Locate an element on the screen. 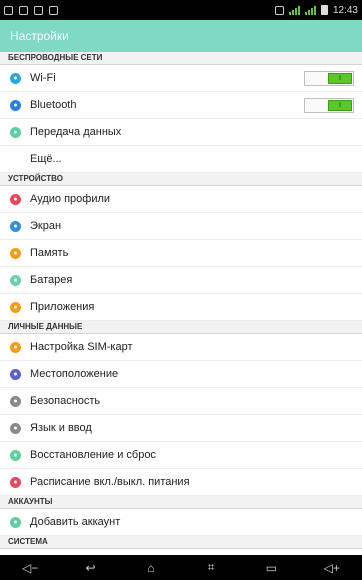  image-notification-icon is located at coordinates (53, 10).